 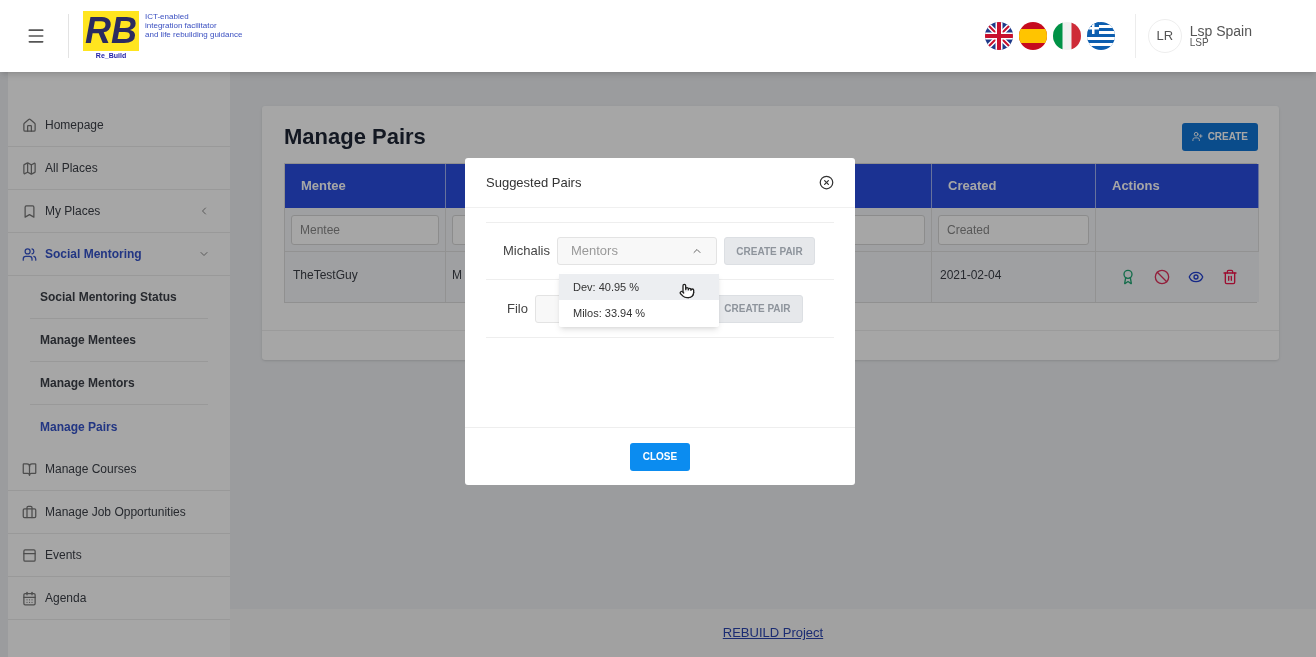 What do you see at coordinates (167, 16) in the screenshot?
I see `logo-tagline: ICT-enabled` at bounding box center [167, 16].